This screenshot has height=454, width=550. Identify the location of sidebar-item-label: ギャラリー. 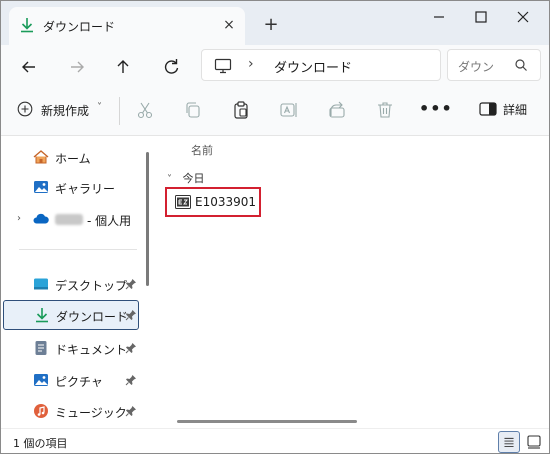
(85, 189).